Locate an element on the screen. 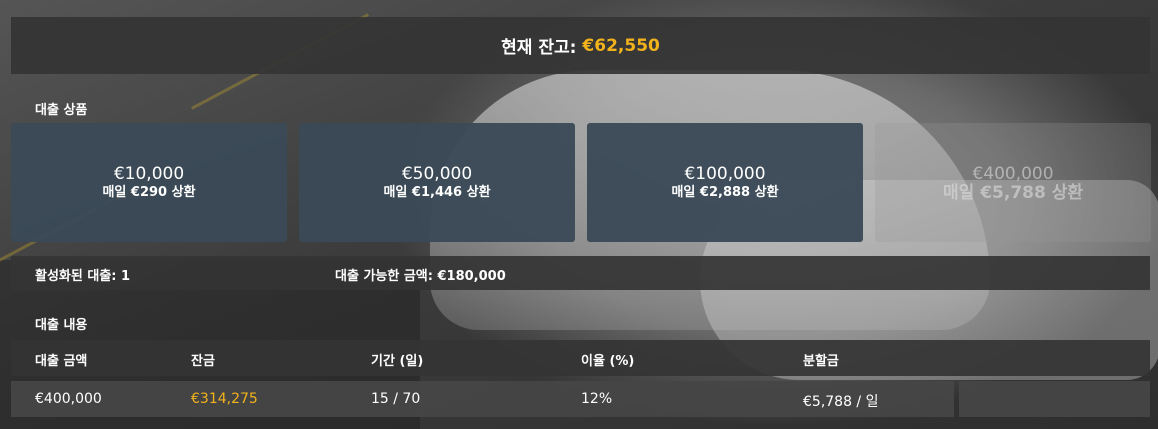 This screenshot has width=1158, height=429. loans-section-title: 대출 내용 is located at coordinates (61, 325).